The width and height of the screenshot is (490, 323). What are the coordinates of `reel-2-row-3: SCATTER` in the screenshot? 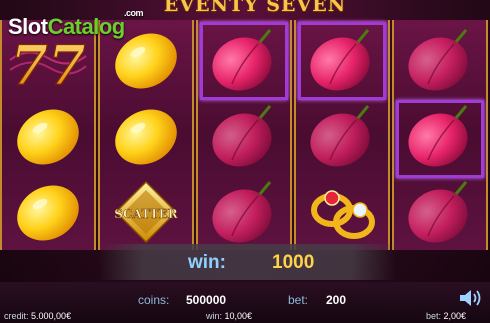 It's located at (146, 212).